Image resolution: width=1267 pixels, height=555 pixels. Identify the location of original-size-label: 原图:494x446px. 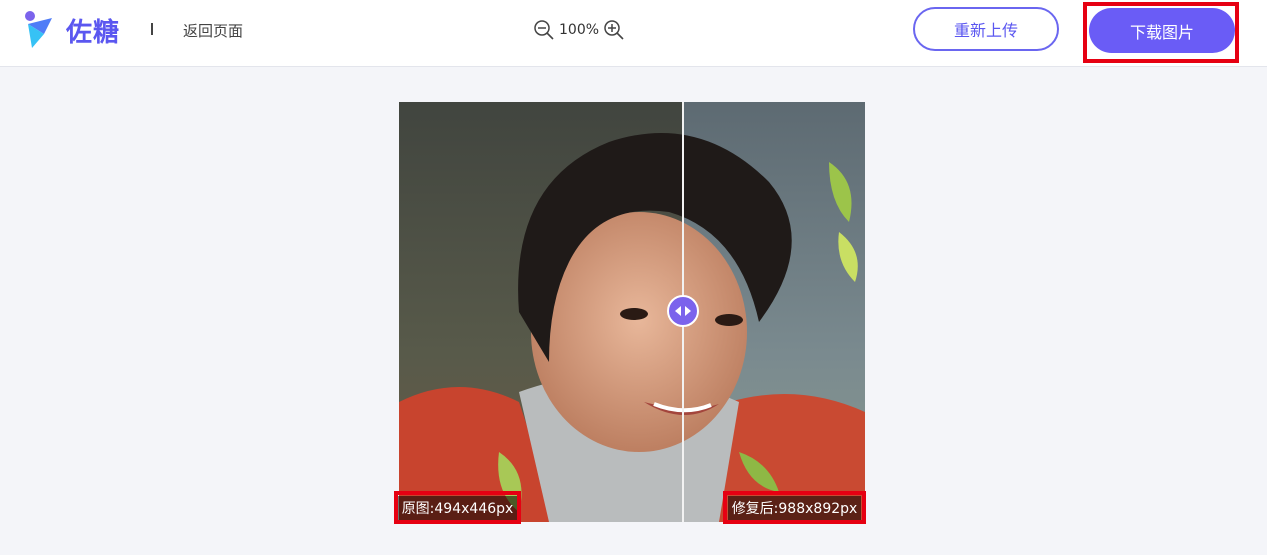
(457, 507).